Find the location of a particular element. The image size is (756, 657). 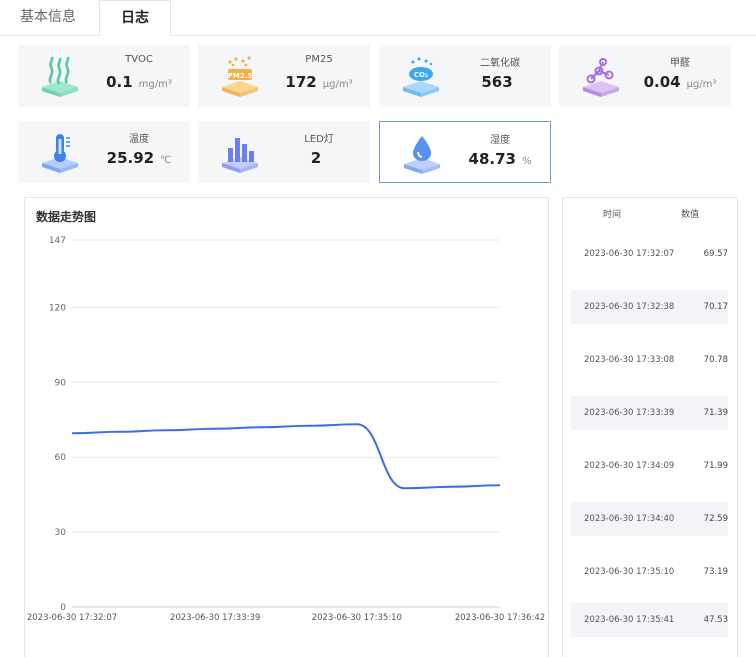

table-row: 2023-06-30 17:35:10 73.19 is located at coordinates (649, 572).